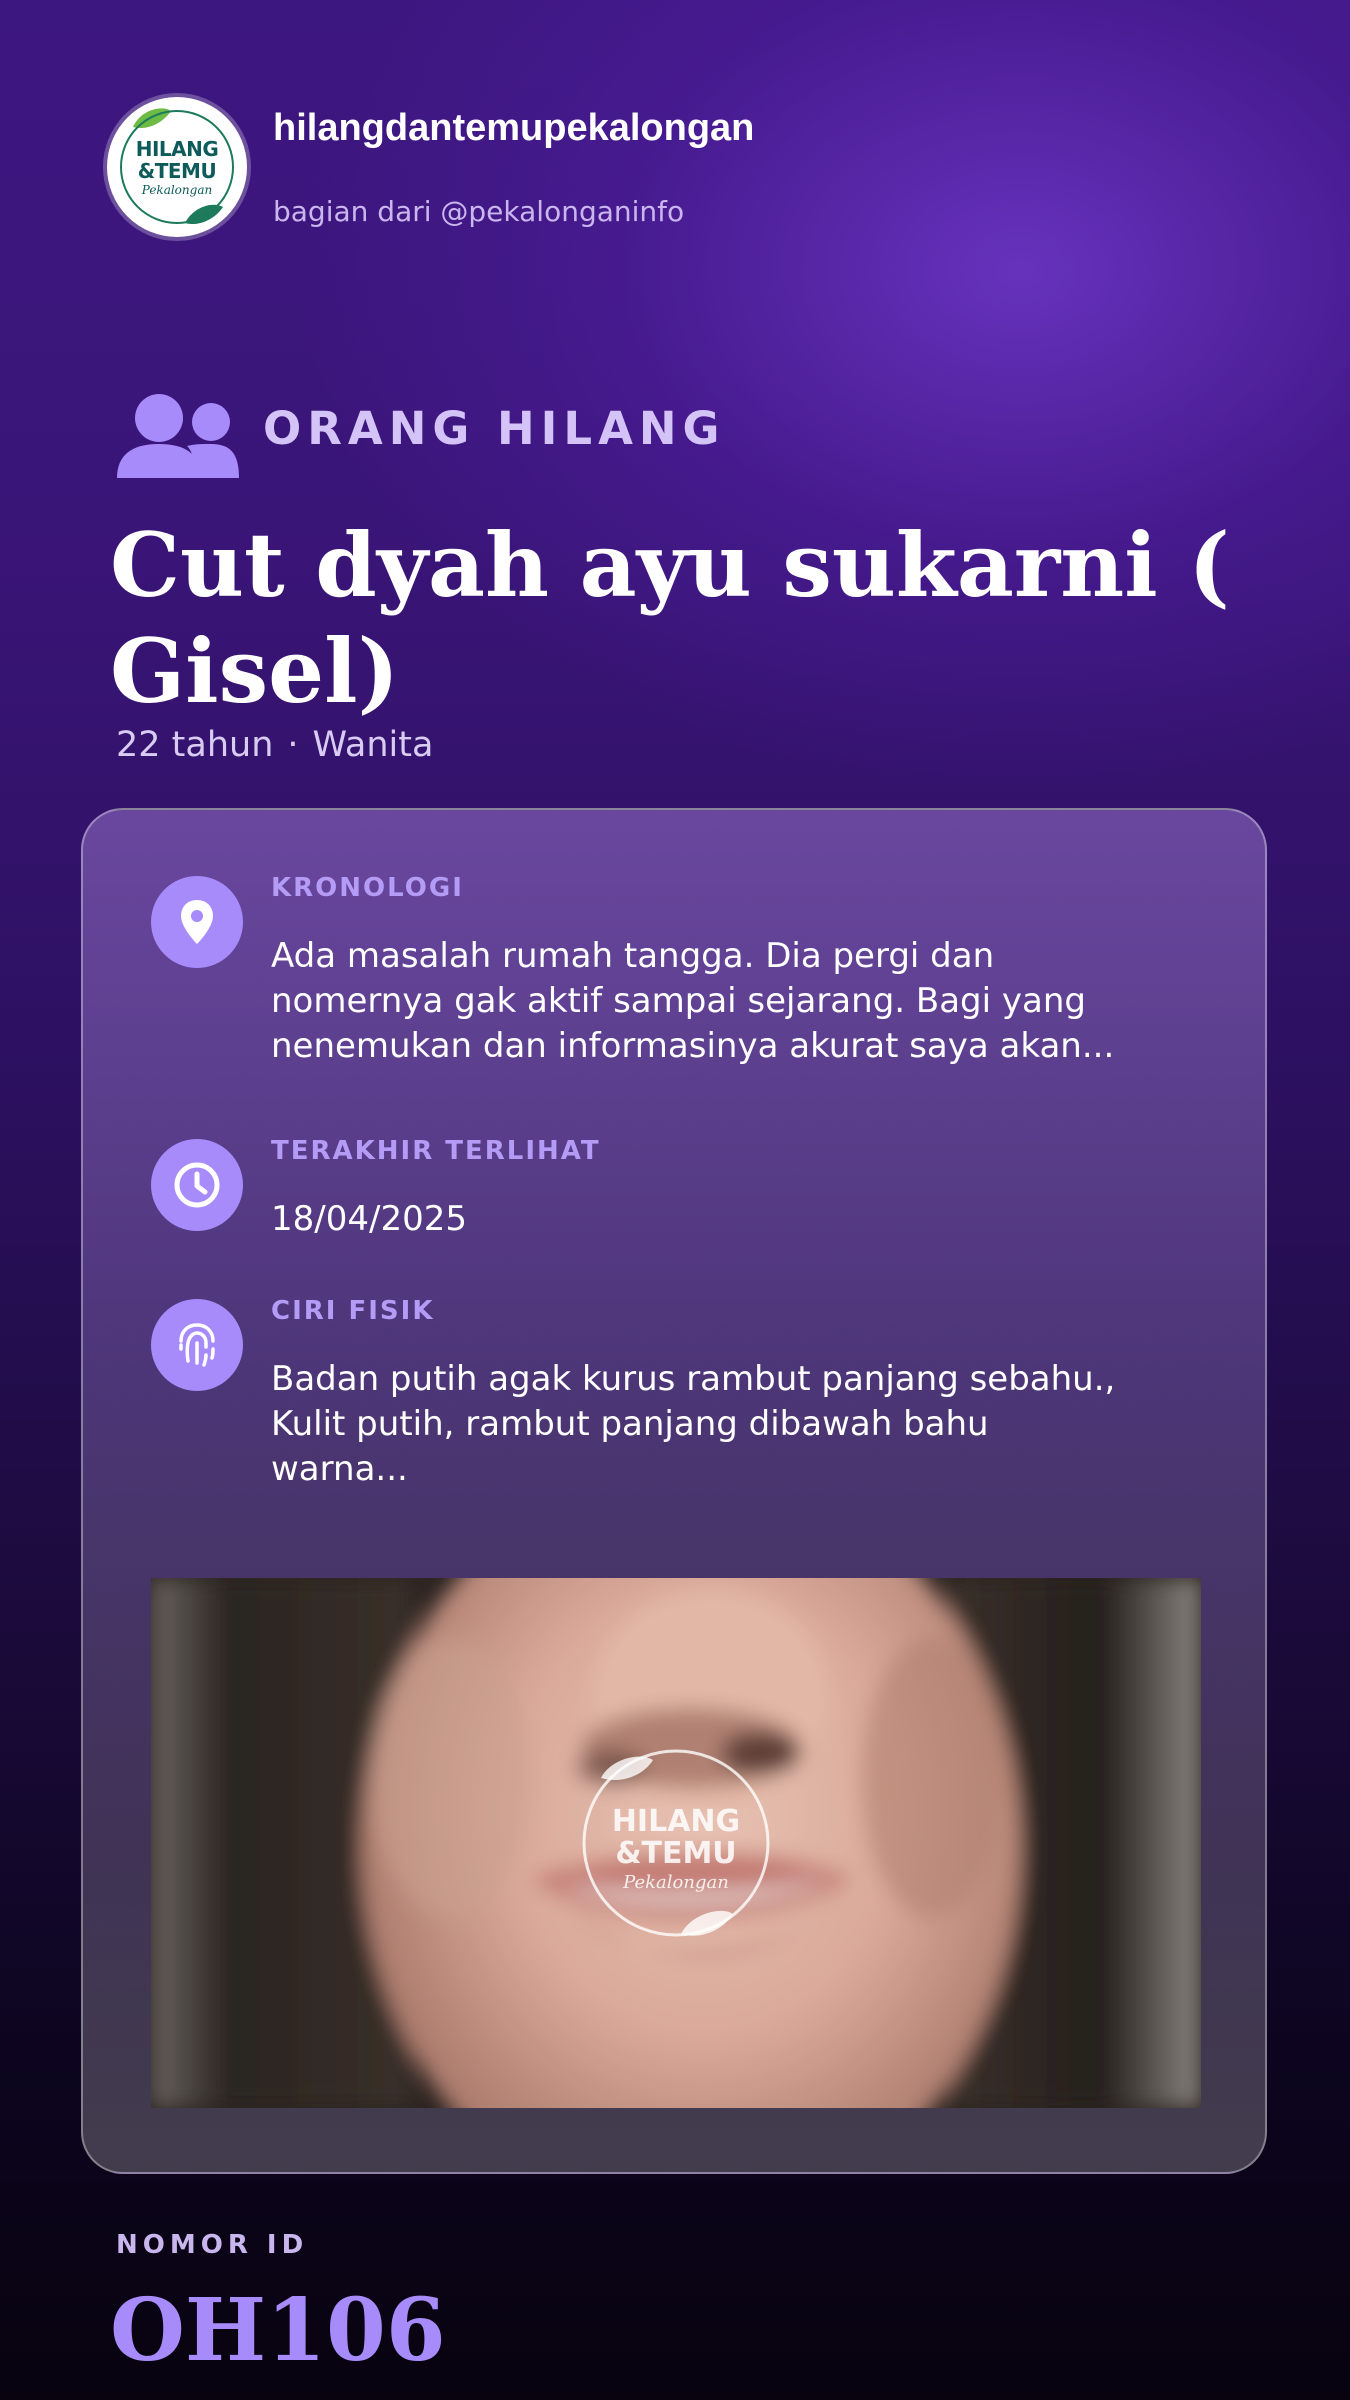  I want to click on watermark-line-1: HILANG, so click(676, 1821).